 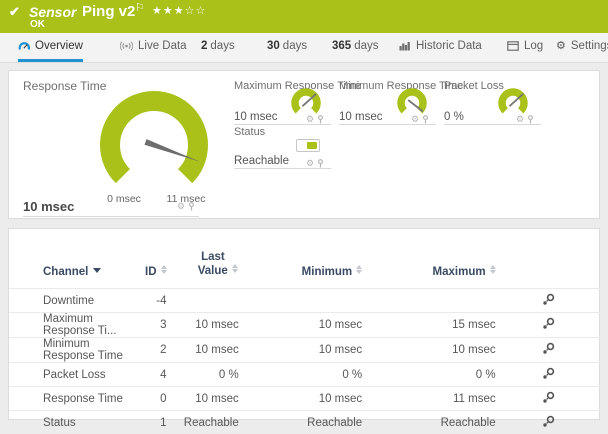 What do you see at coordinates (300, 301) in the screenshot?
I see `channel-minimum` at bounding box center [300, 301].